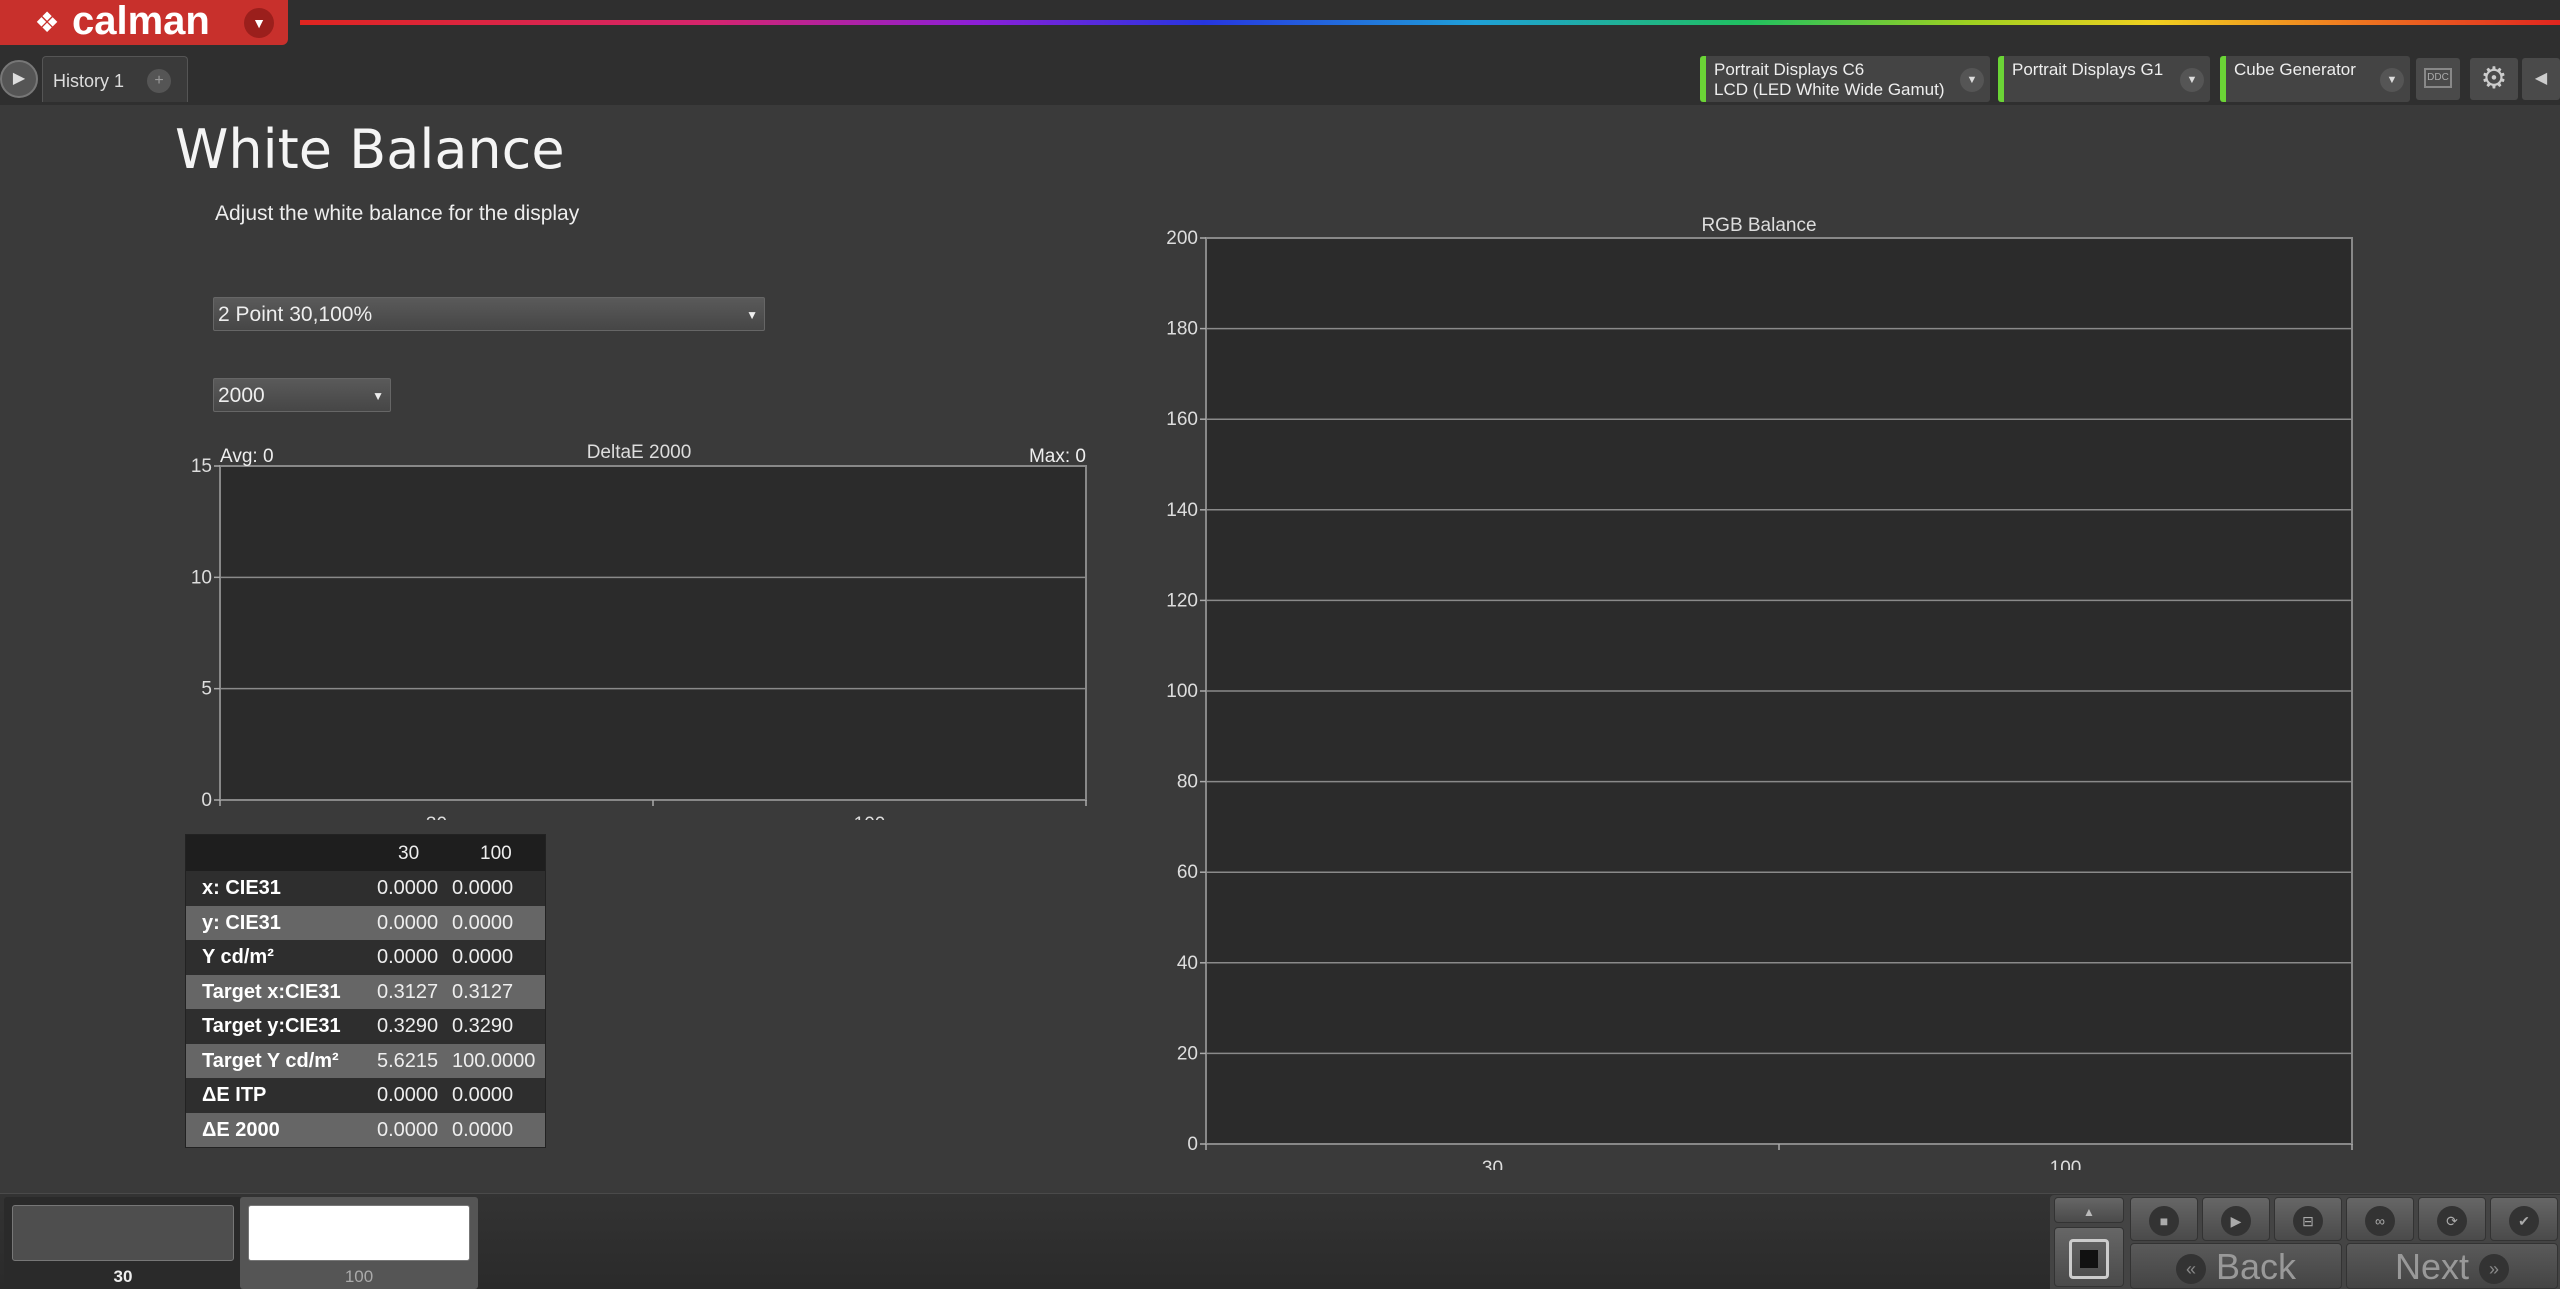 This screenshot has height=1289, width=2560. What do you see at coordinates (1182, 510) in the screenshot?
I see `y-tick-label: 140` at bounding box center [1182, 510].